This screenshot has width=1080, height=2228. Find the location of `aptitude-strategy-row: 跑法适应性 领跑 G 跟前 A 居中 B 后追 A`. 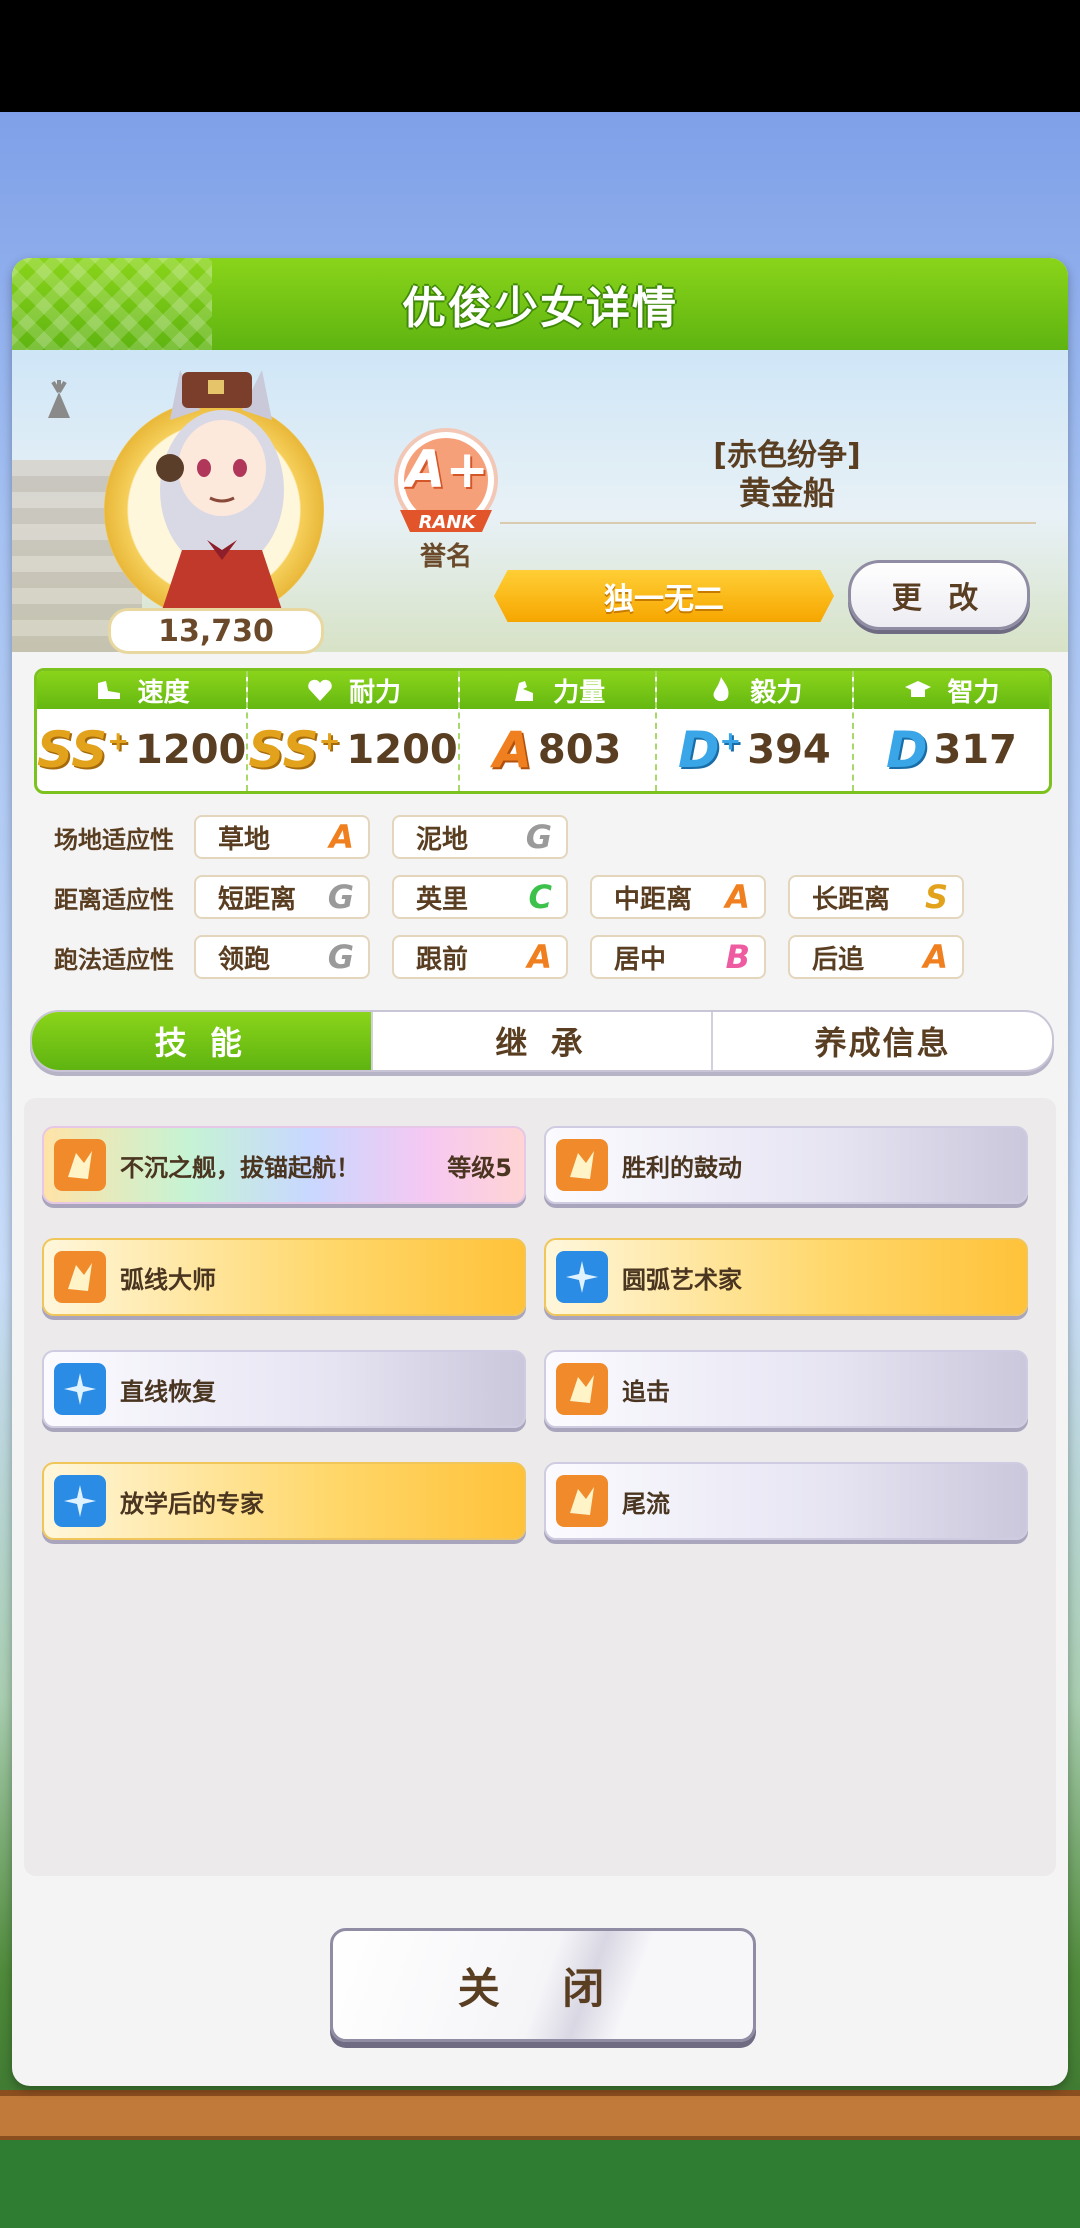

aptitude-strategy-row: 跑法适应性 领跑 G 跟前 A 居中 B 后追 A is located at coordinates (540, 957).